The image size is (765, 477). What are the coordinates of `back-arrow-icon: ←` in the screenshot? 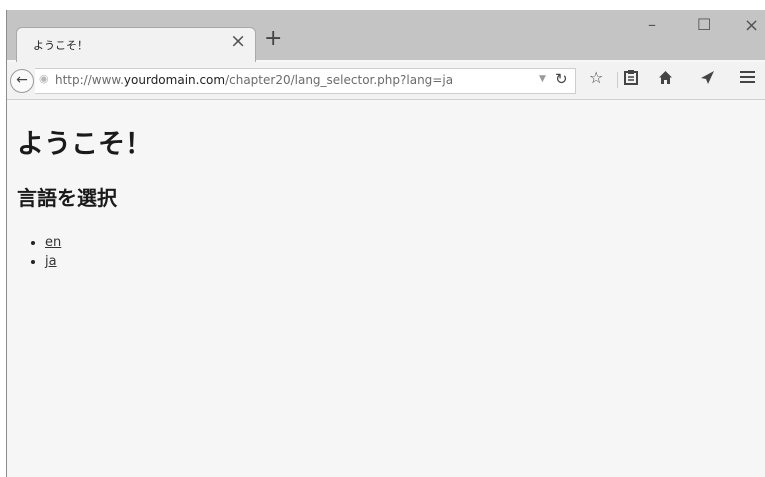 It's located at (22, 80).